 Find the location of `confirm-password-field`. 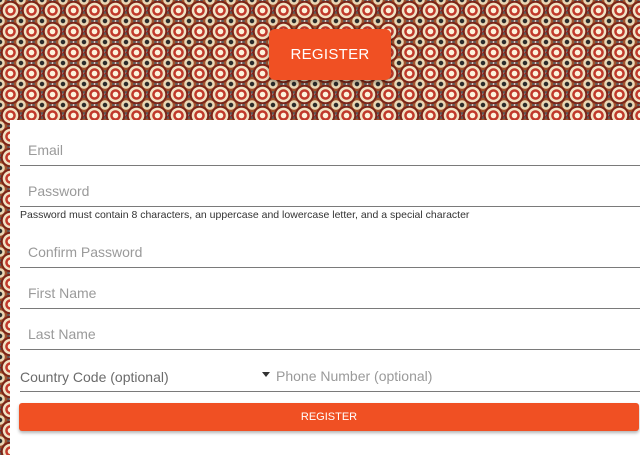

confirm-password-field is located at coordinates (330, 252).